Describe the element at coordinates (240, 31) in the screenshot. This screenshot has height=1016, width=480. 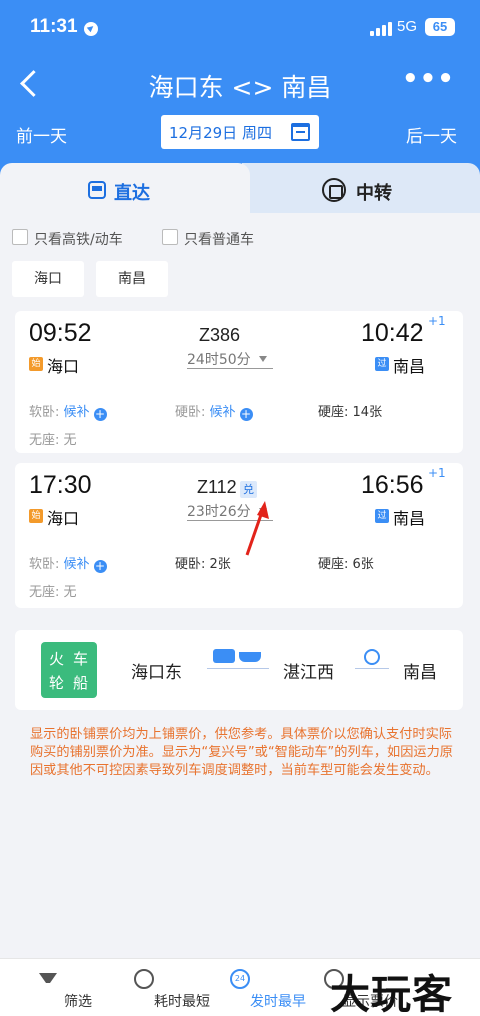
I see `status-bar: 11:31 5G 65` at that location.